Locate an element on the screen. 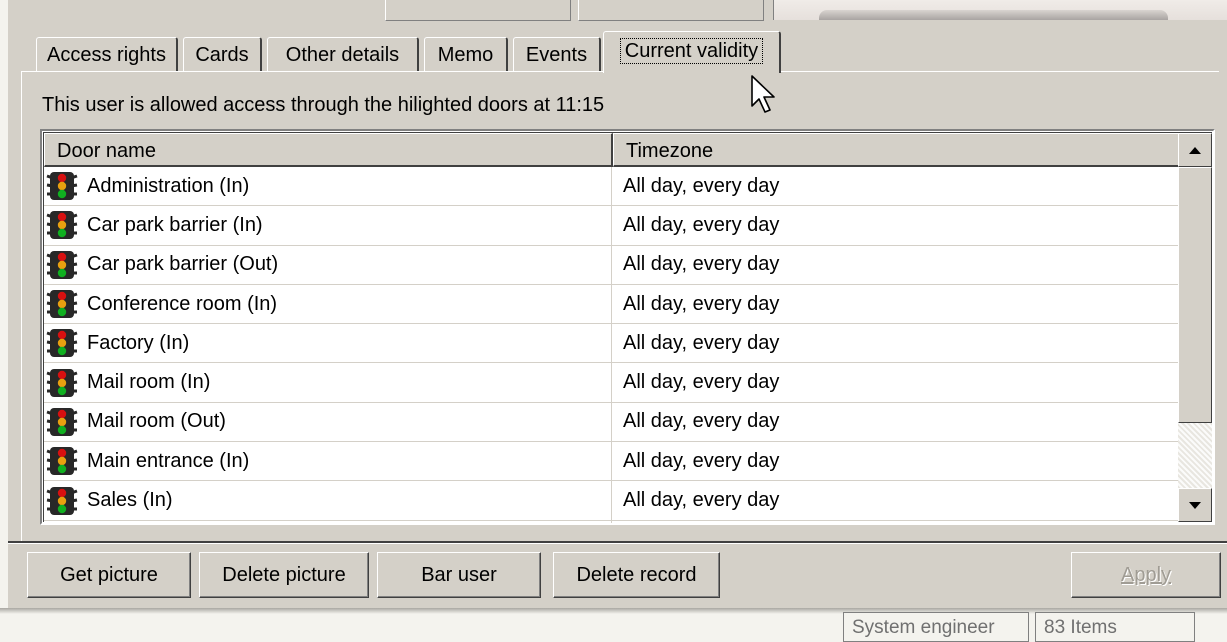 This screenshot has width=1227, height=642. scroll-down-button is located at coordinates (1195, 505).